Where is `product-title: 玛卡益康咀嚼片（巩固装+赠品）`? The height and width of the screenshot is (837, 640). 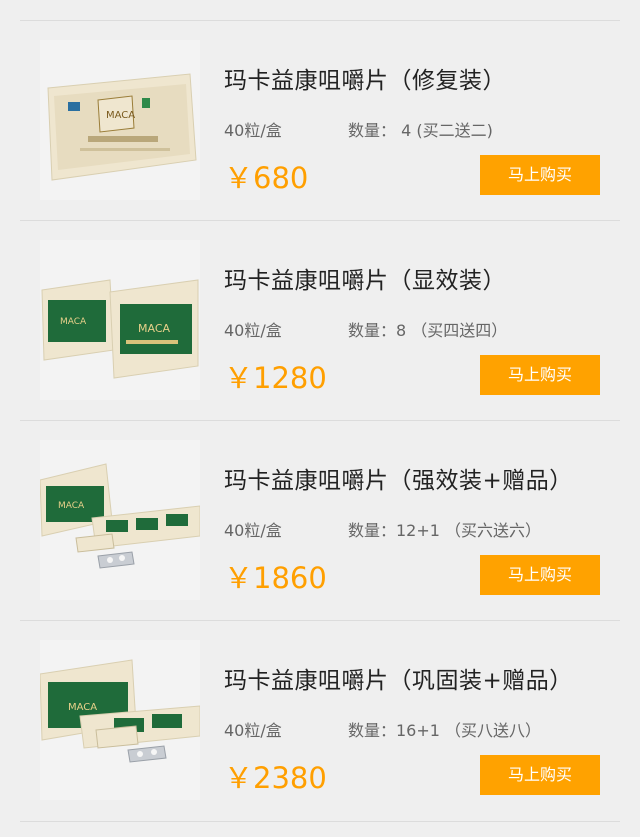
product-title: 玛卡益康咀嚼片（巩固装+赠品） is located at coordinates (398, 681).